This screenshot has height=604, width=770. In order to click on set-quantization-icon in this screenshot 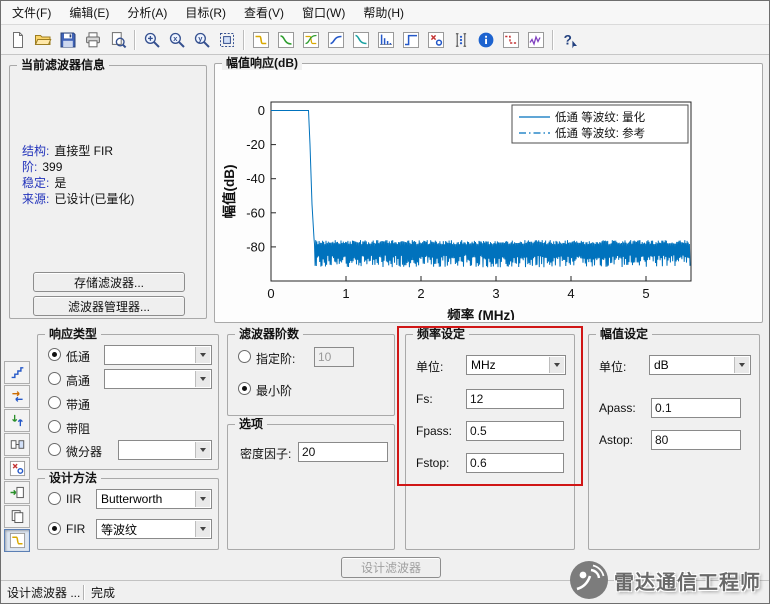, I will do `click(17, 372)`.